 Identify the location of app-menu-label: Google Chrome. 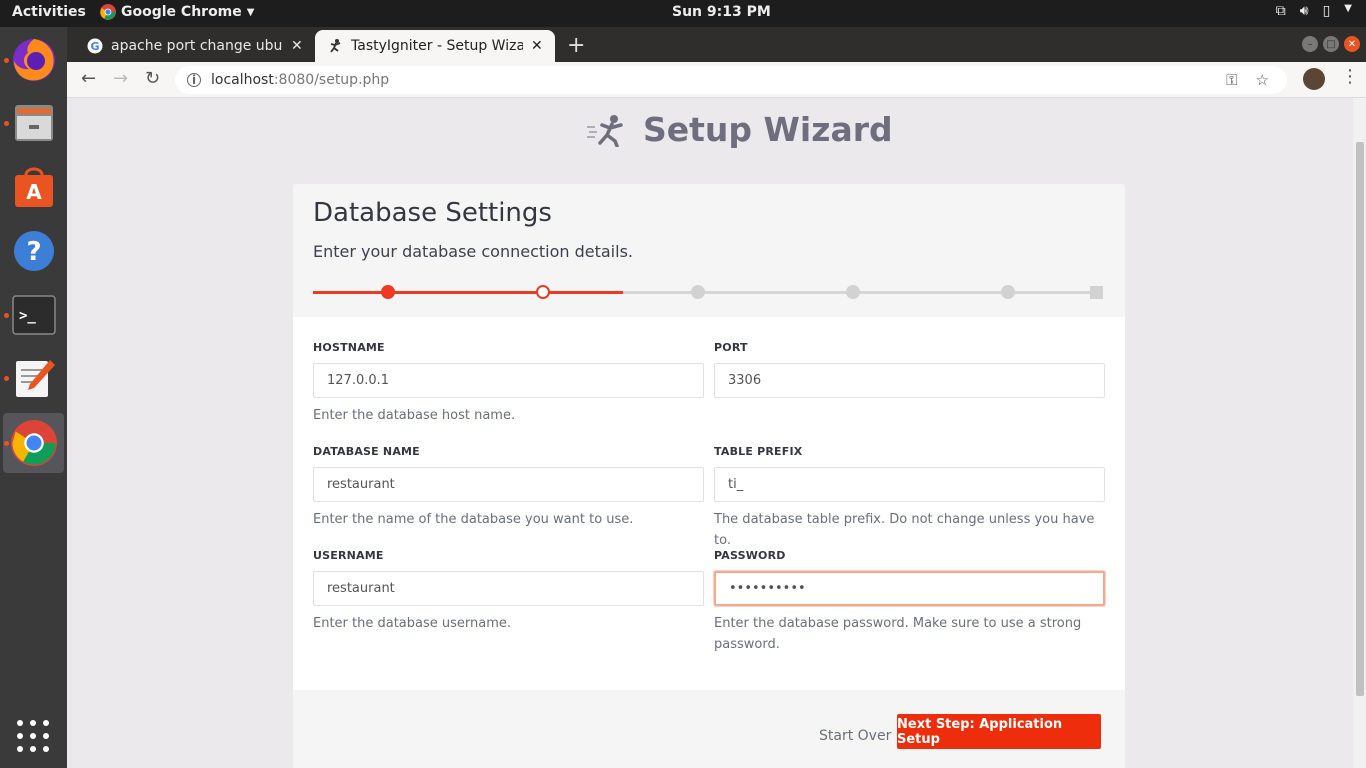
(181, 12).